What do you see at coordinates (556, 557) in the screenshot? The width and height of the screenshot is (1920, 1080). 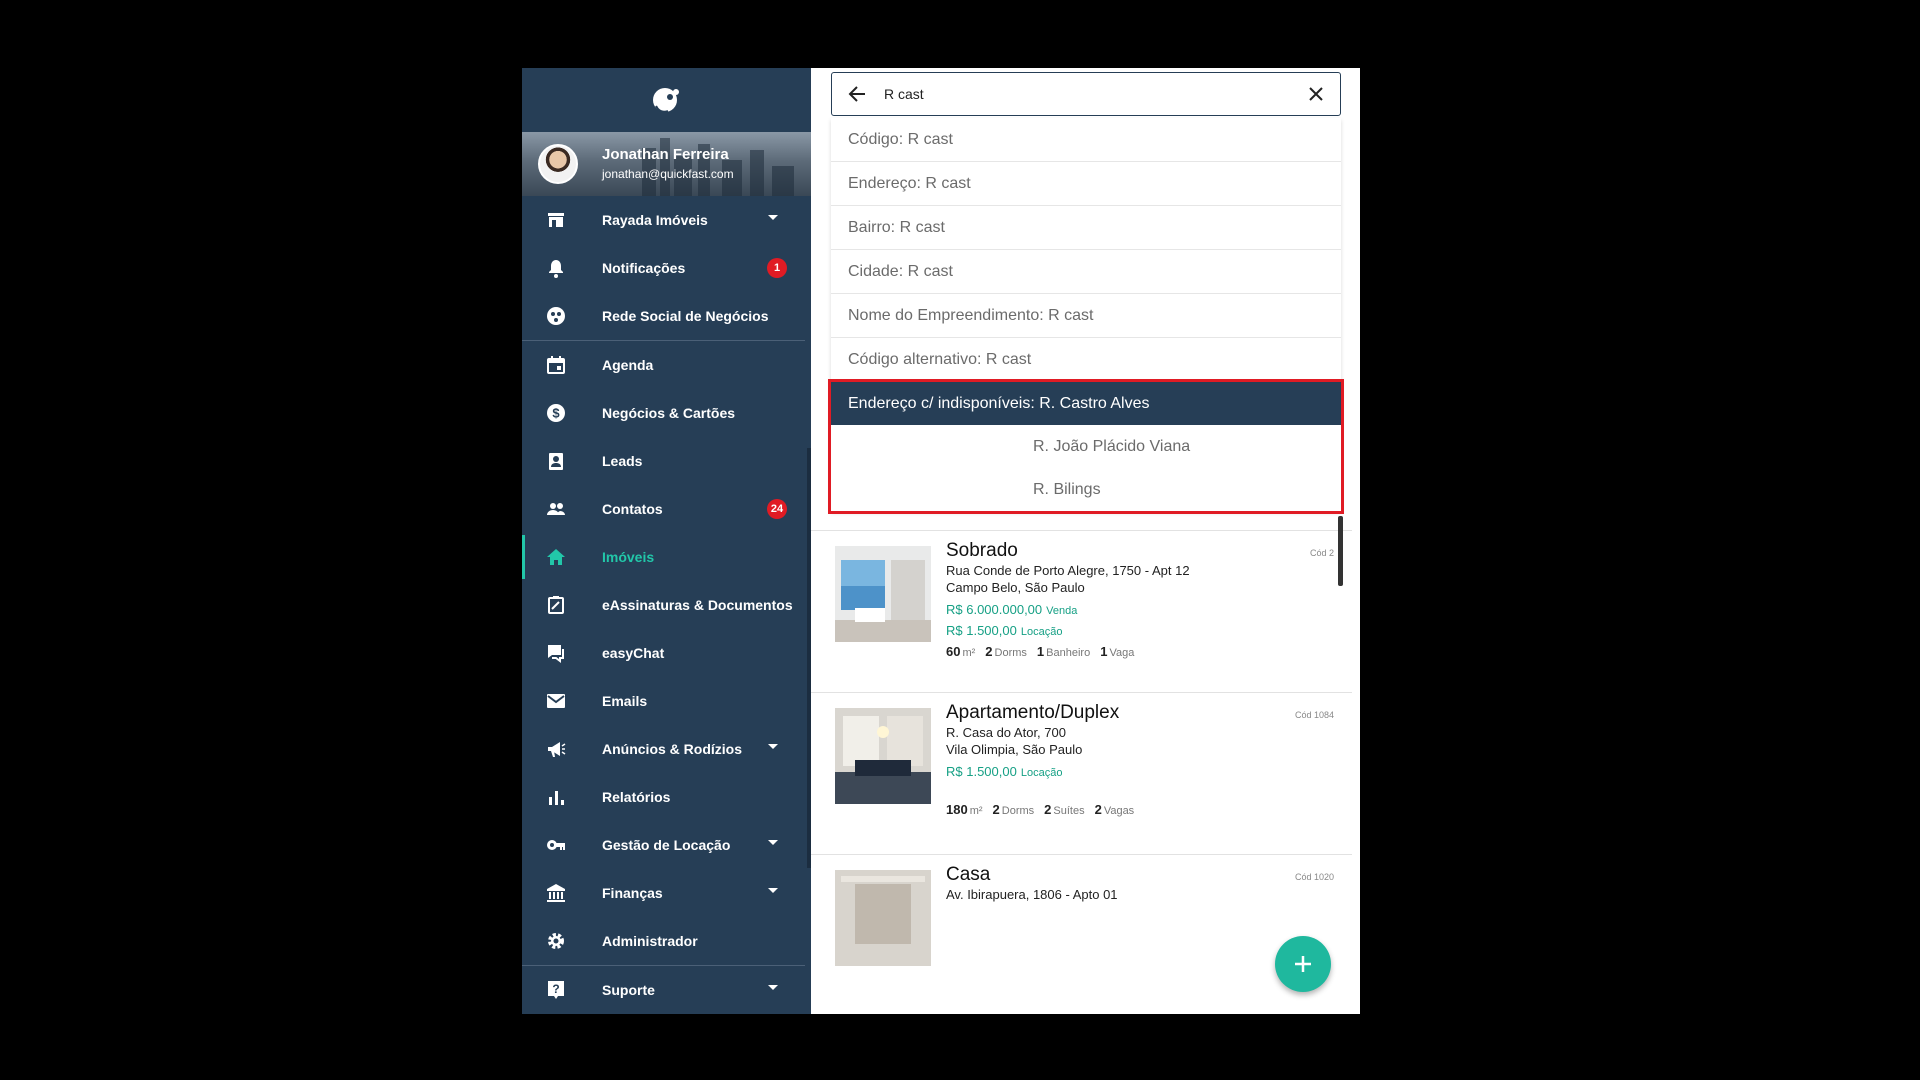 I see `home-icon` at bounding box center [556, 557].